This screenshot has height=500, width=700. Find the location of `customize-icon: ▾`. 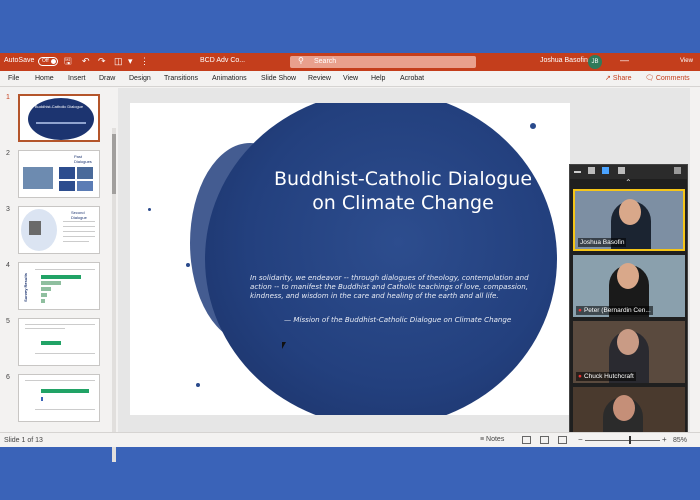

customize-icon: ▾ is located at coordinates (130, 61).